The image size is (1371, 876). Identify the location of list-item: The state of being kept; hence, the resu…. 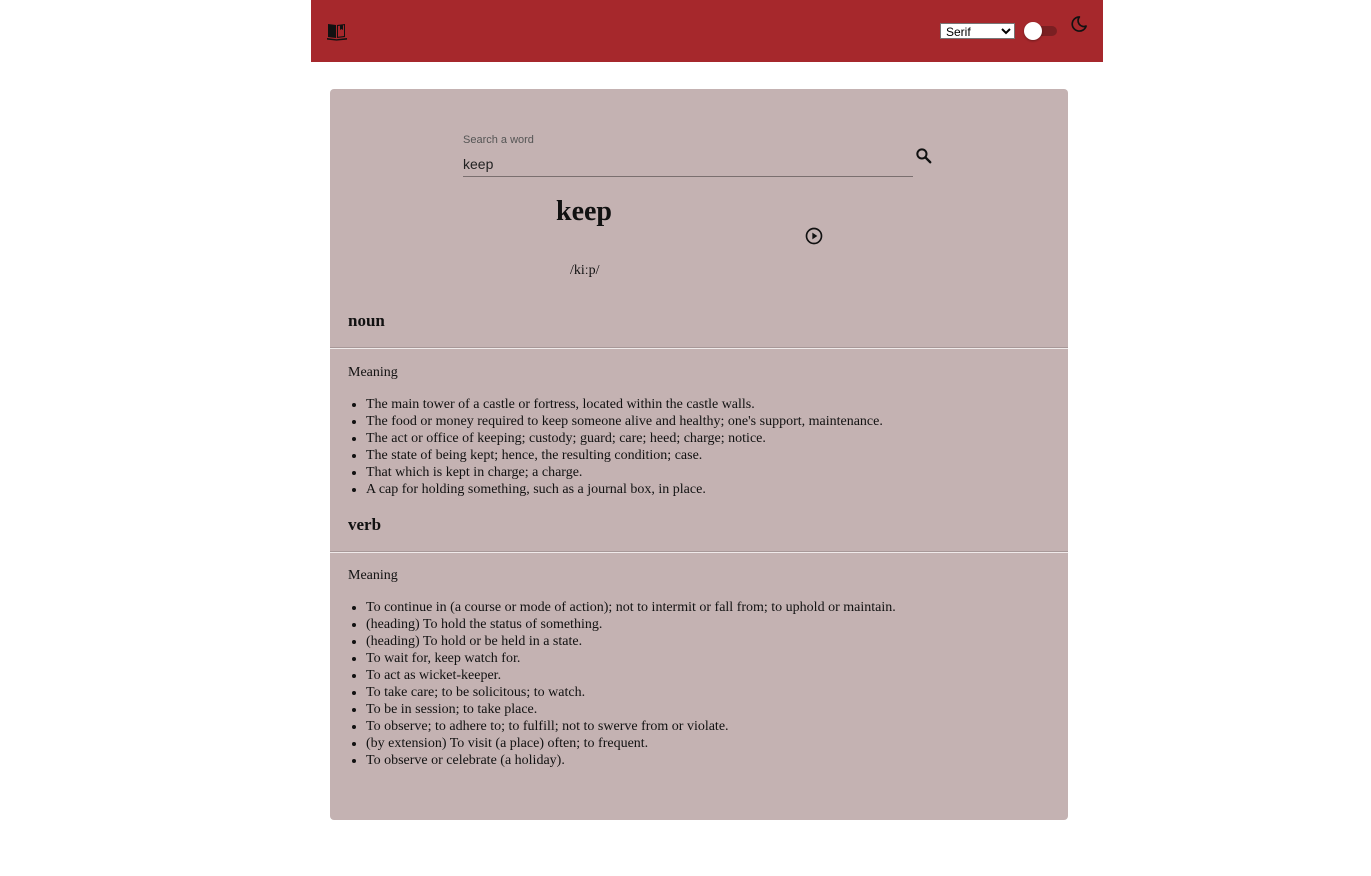
(716, 455).